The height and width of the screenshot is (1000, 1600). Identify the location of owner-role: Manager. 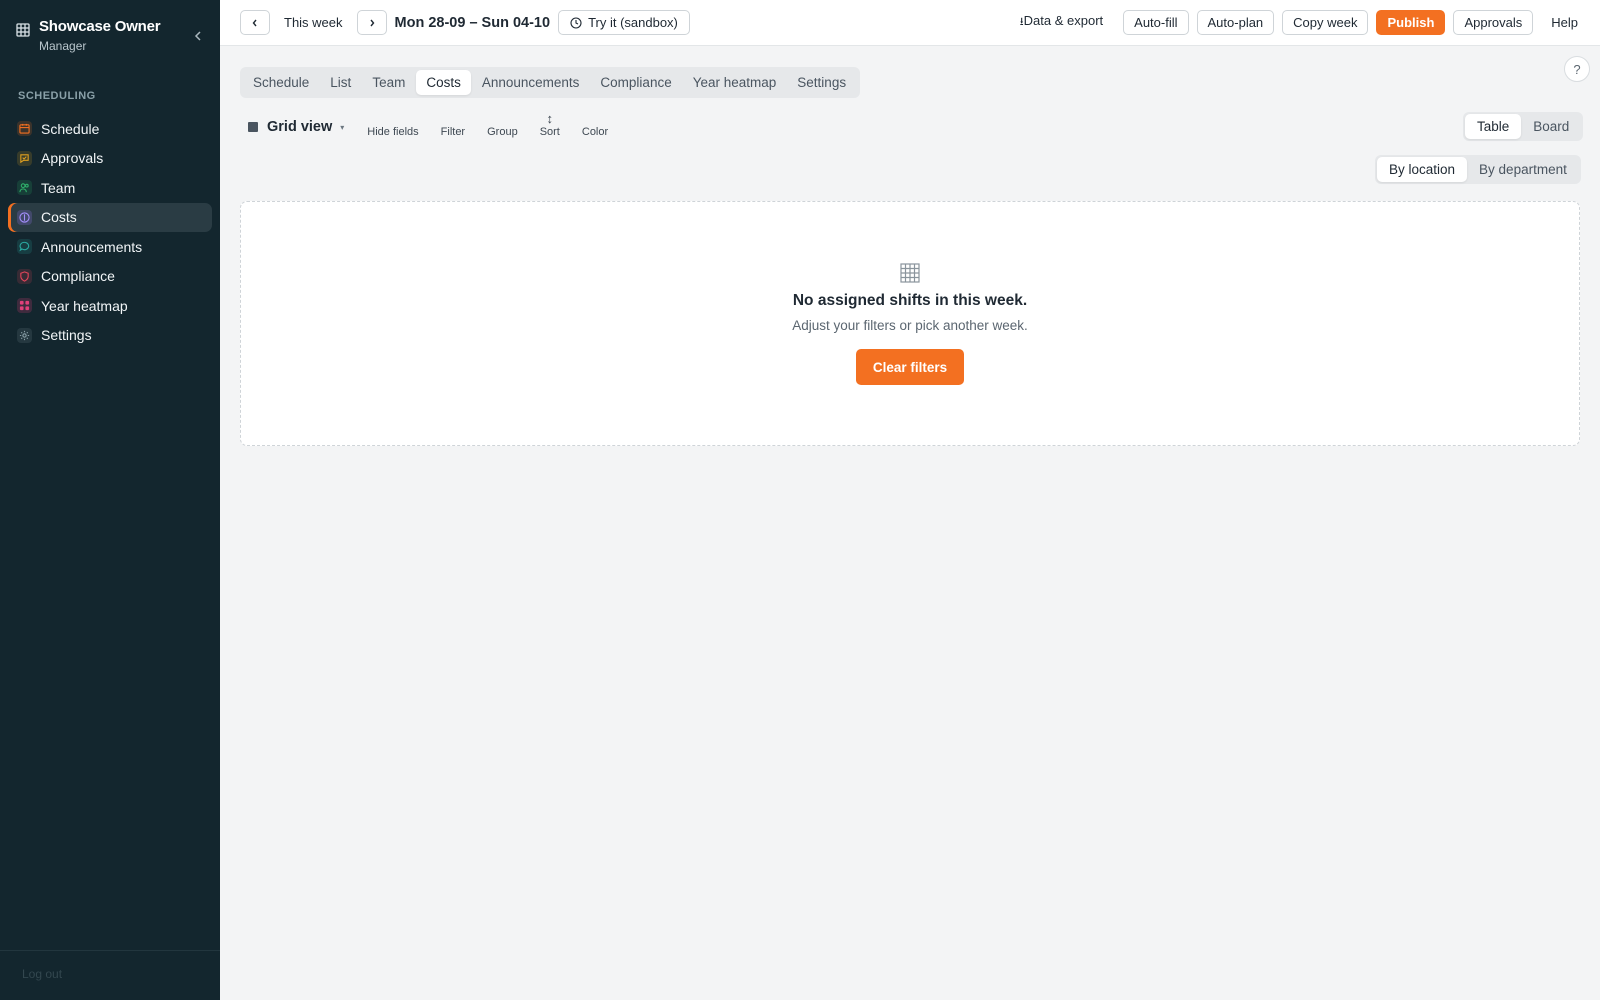
(63, 46).